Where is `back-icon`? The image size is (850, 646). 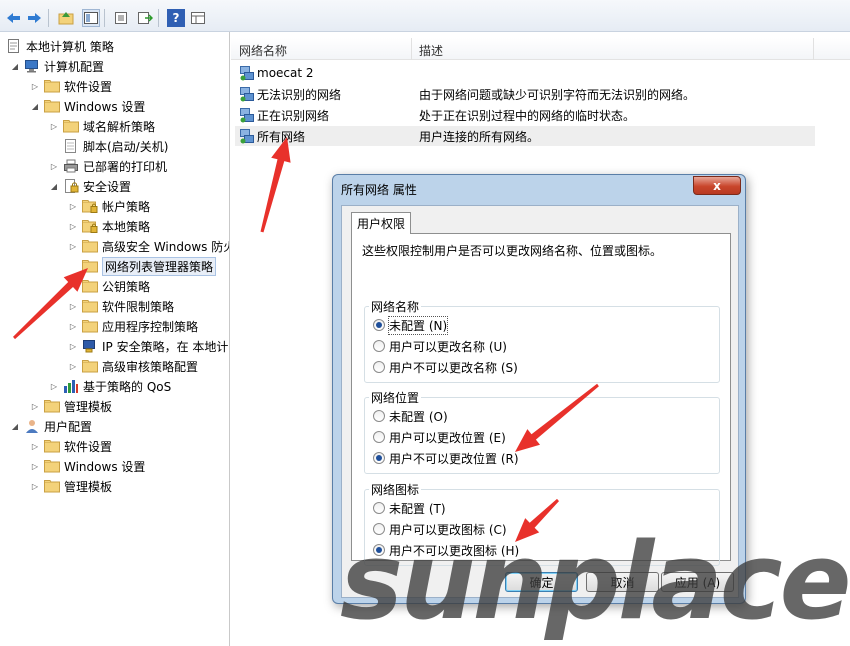
back-icon is located at coordinates (13, 18).